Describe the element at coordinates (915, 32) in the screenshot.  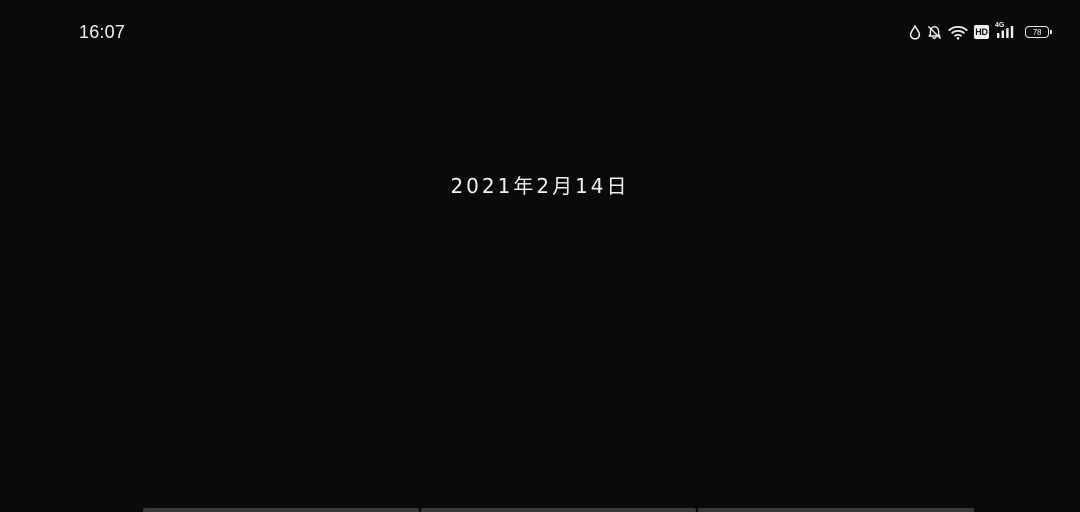
I see `droplet-icon` at that location.